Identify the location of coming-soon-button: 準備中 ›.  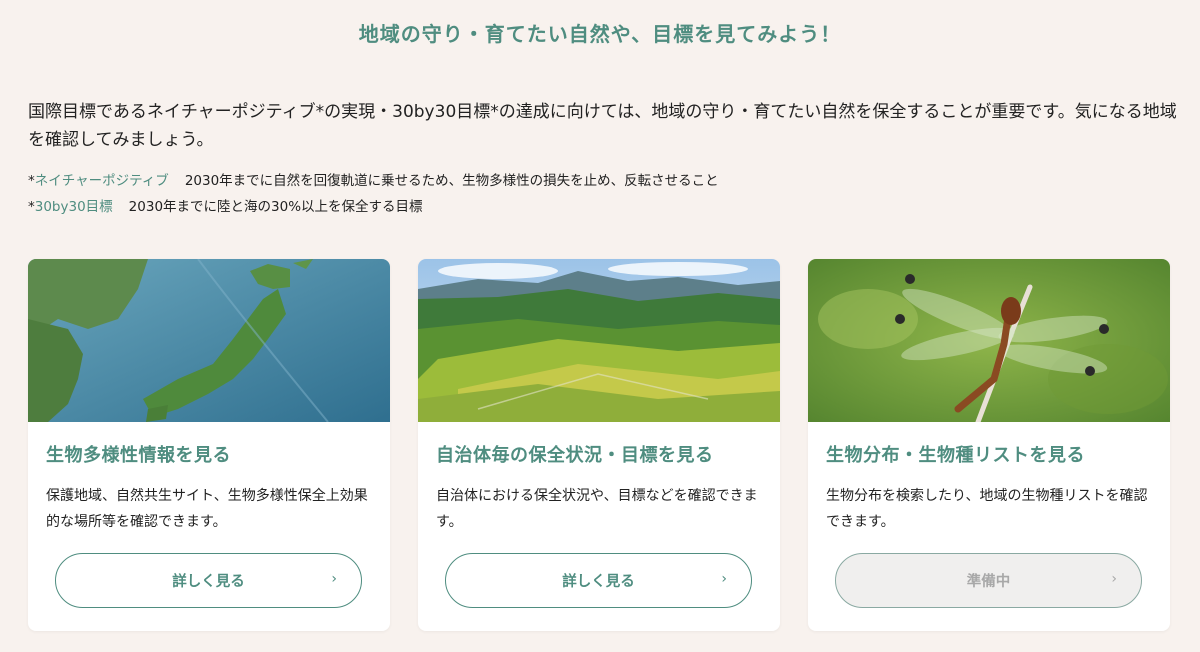
(988, 580).